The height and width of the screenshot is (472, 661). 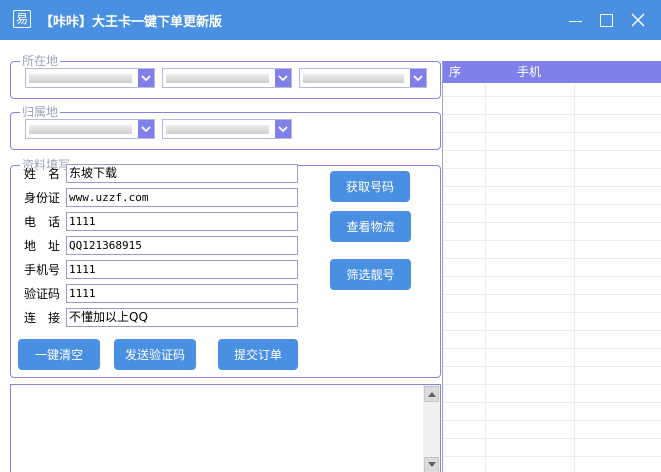 I want to click on column-header-phone: 手机, so click(x=529, y=72).